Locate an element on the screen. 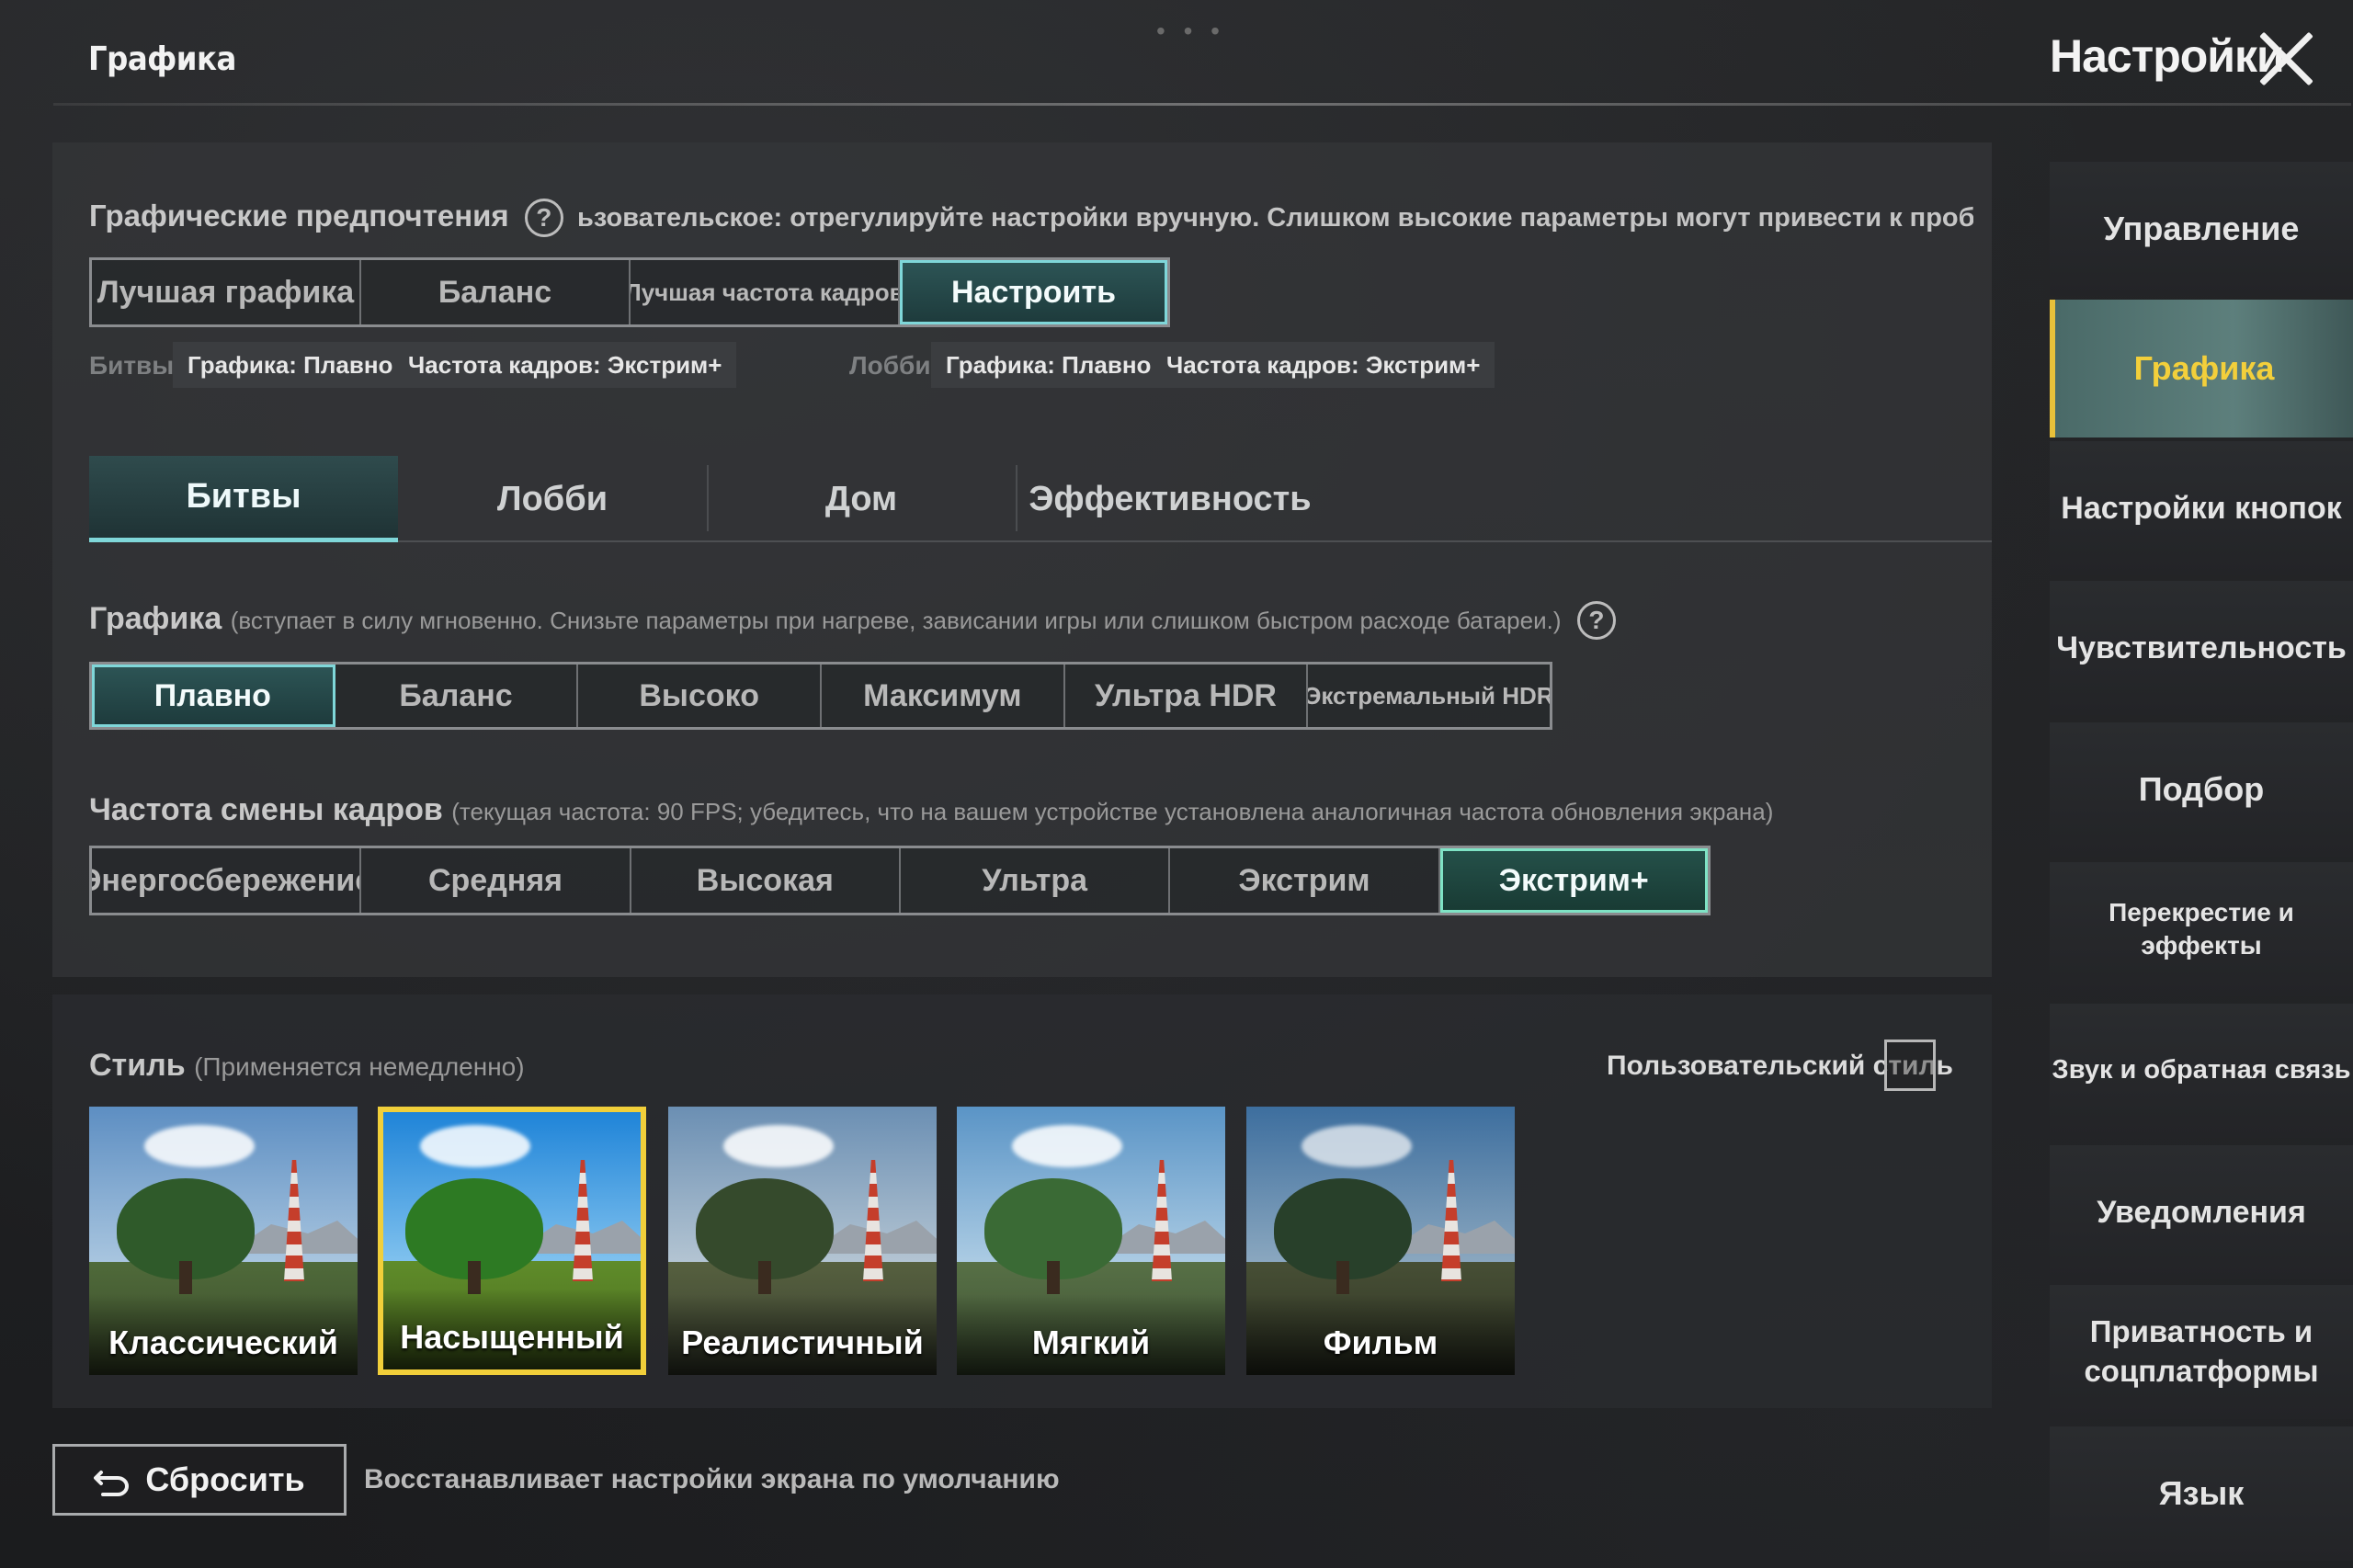 This screenshot has width=2353, height=1568. framerate-label: Частота смены кадров is located at coordinates (266, 809).